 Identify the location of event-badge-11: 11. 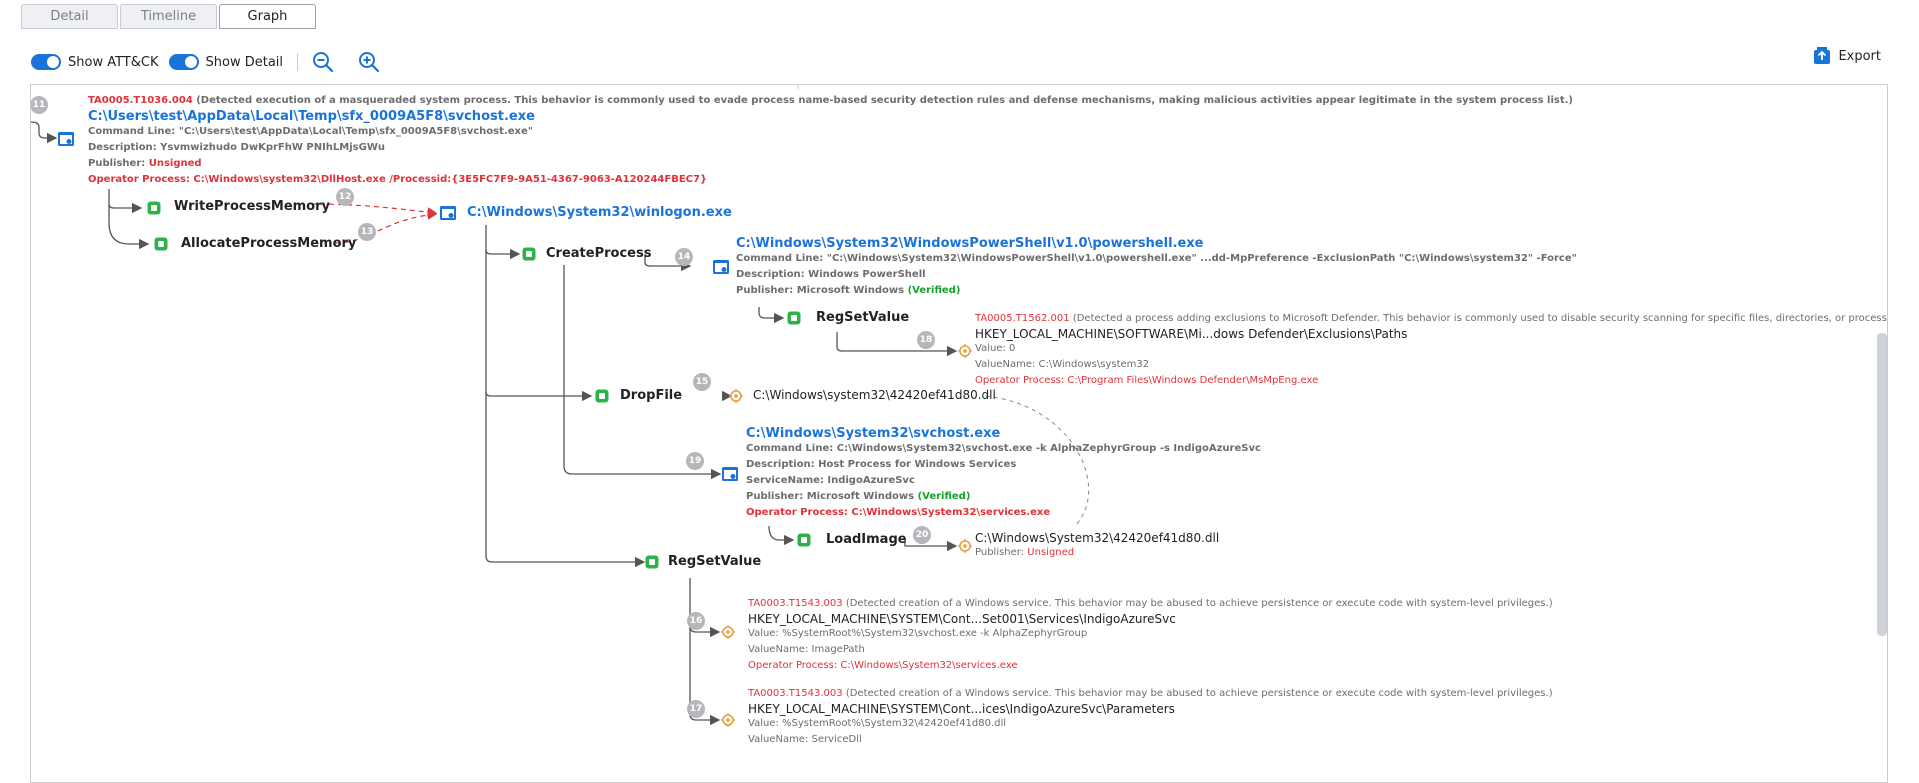
(39, 105).